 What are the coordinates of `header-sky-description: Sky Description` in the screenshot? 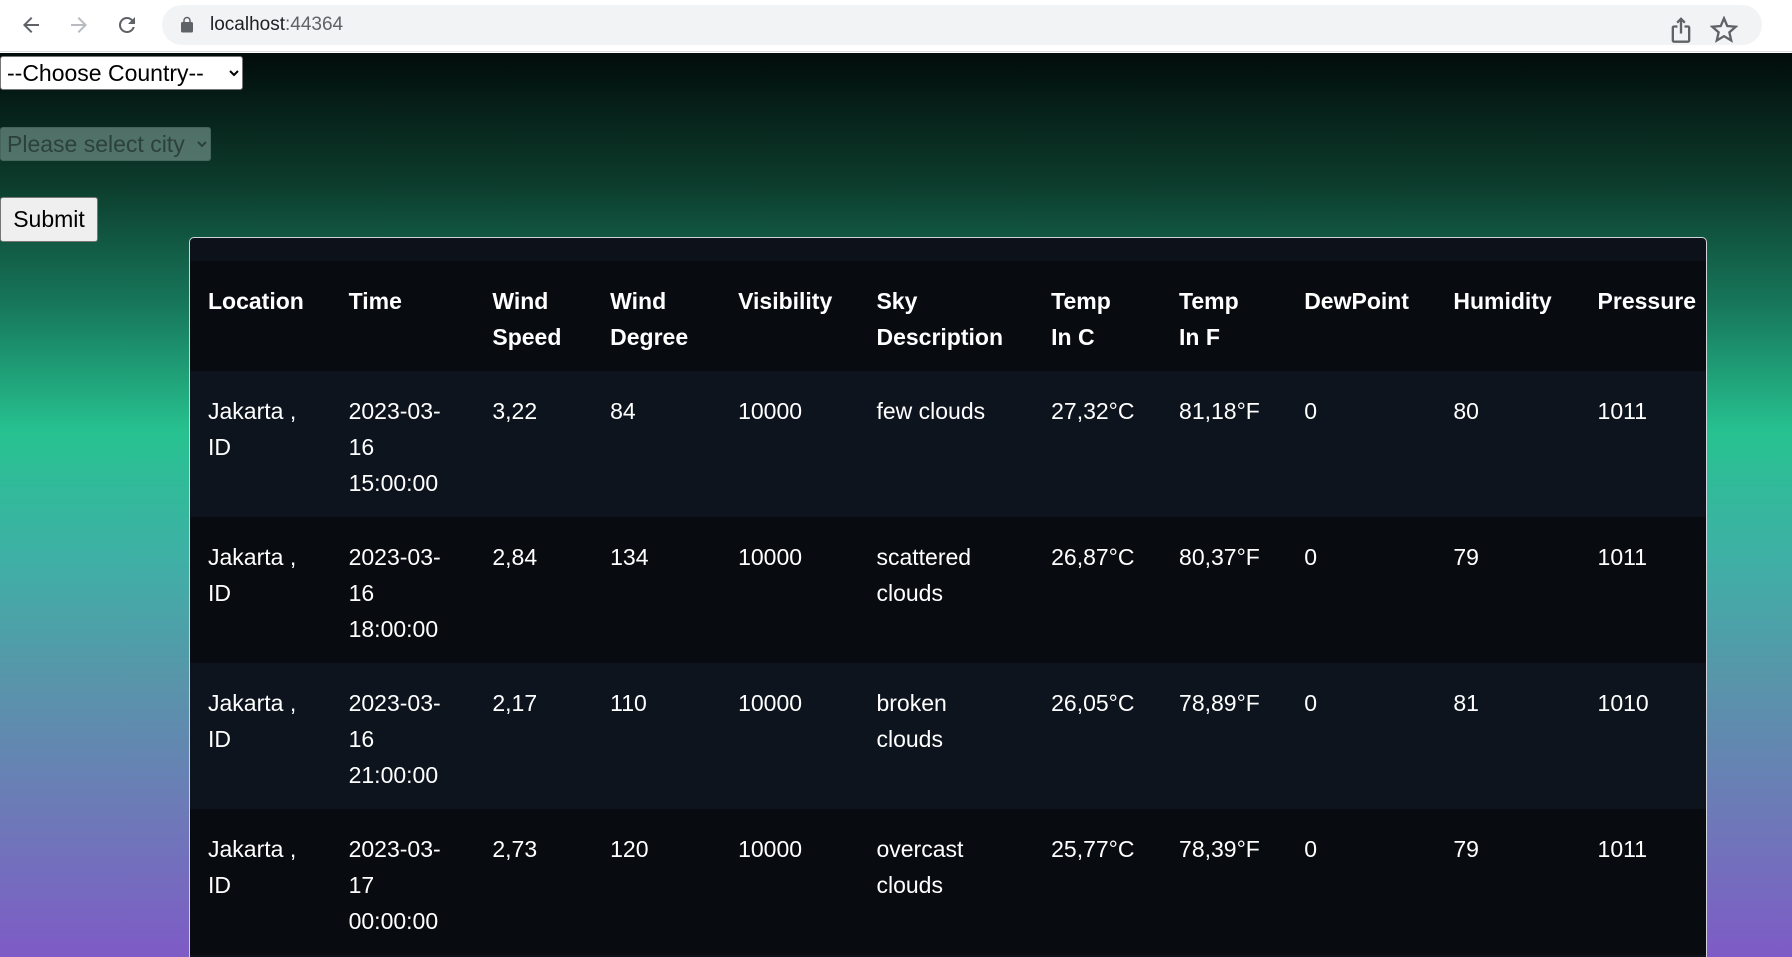 It's located at (946, 316).